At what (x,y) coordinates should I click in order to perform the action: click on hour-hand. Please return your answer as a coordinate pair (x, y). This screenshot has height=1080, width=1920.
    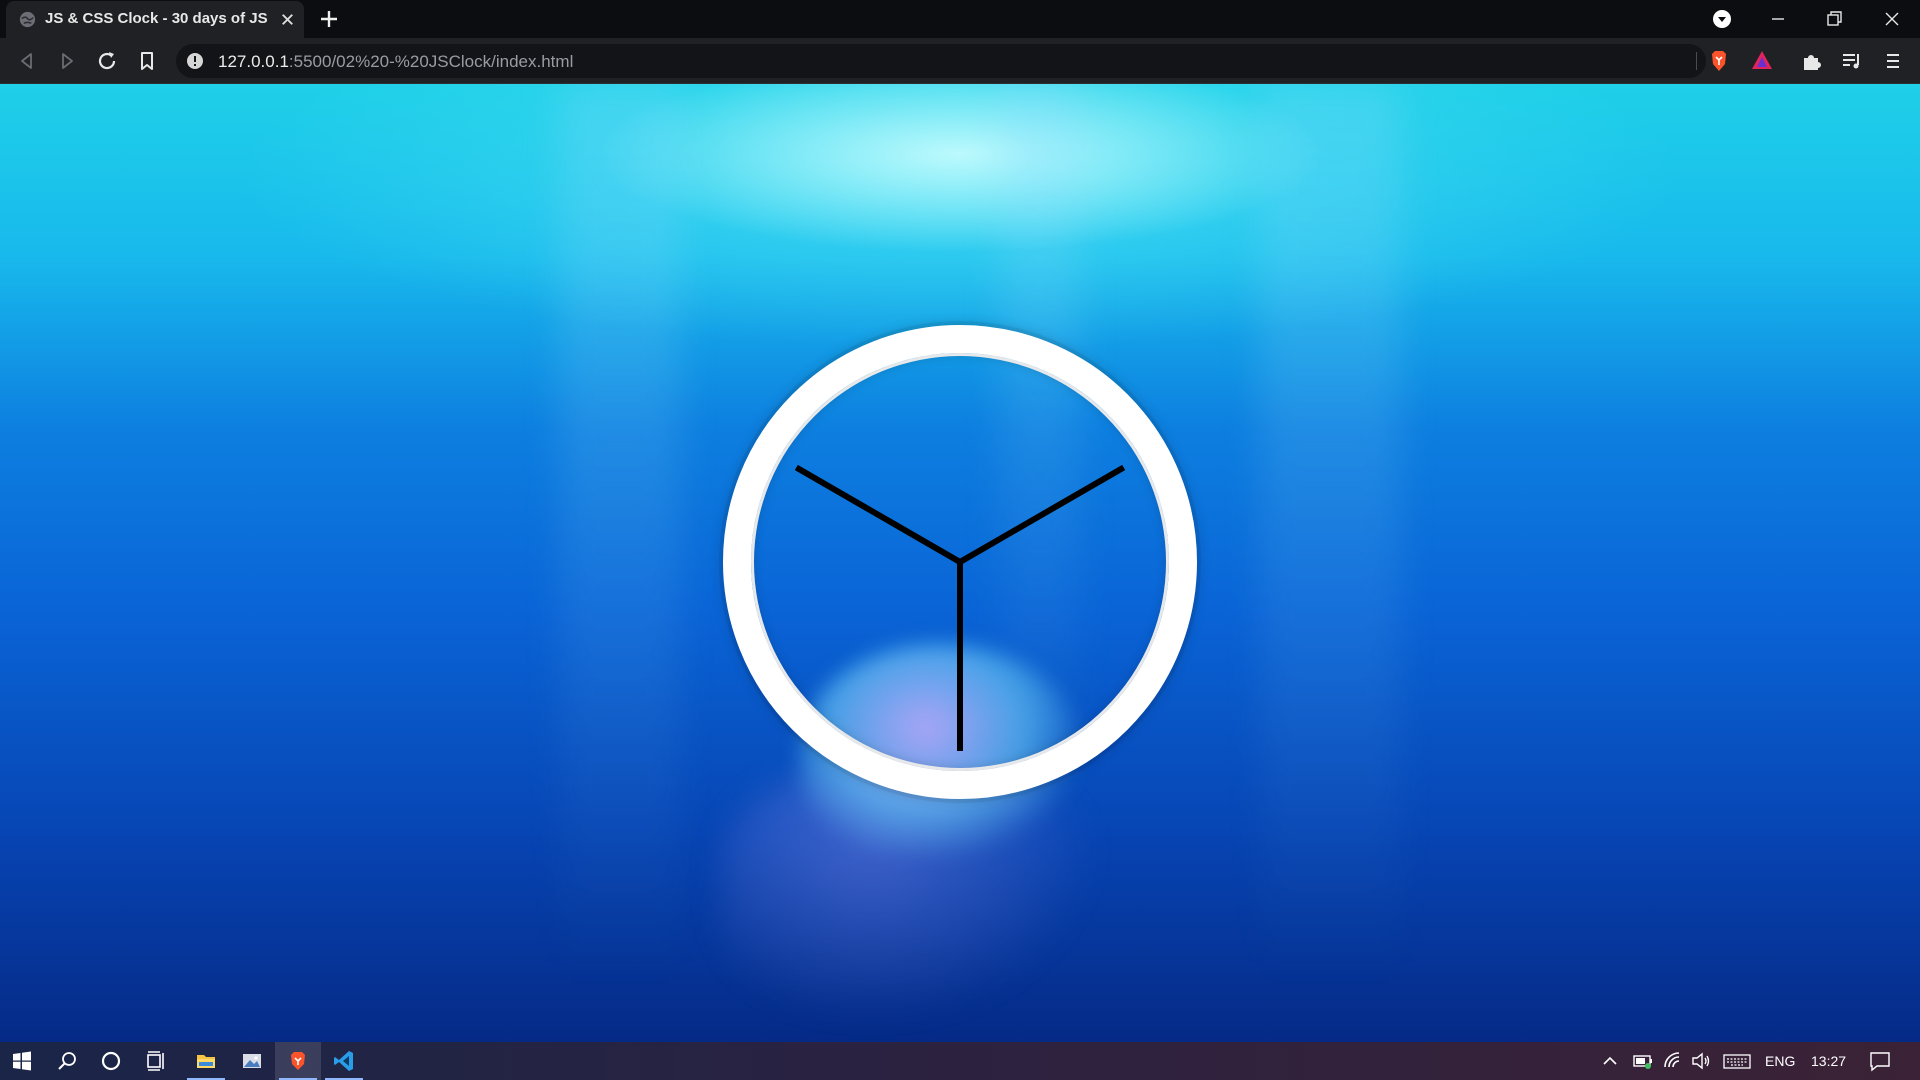
    Looking at the image, I should click on (878, 514).